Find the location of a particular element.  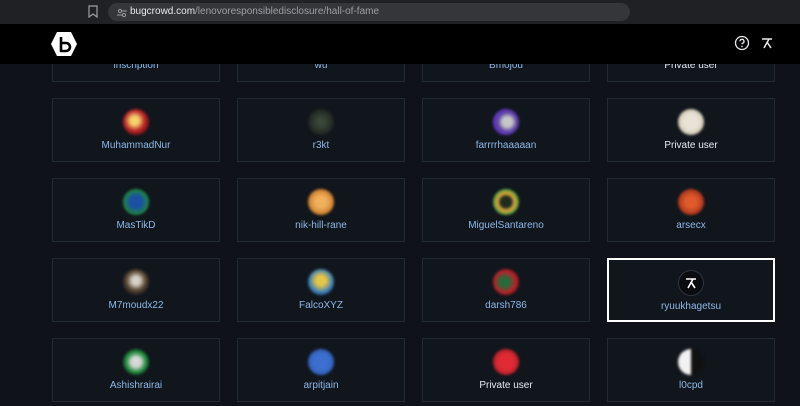

researcher-card: inscription is located at coordinates (136, 73).